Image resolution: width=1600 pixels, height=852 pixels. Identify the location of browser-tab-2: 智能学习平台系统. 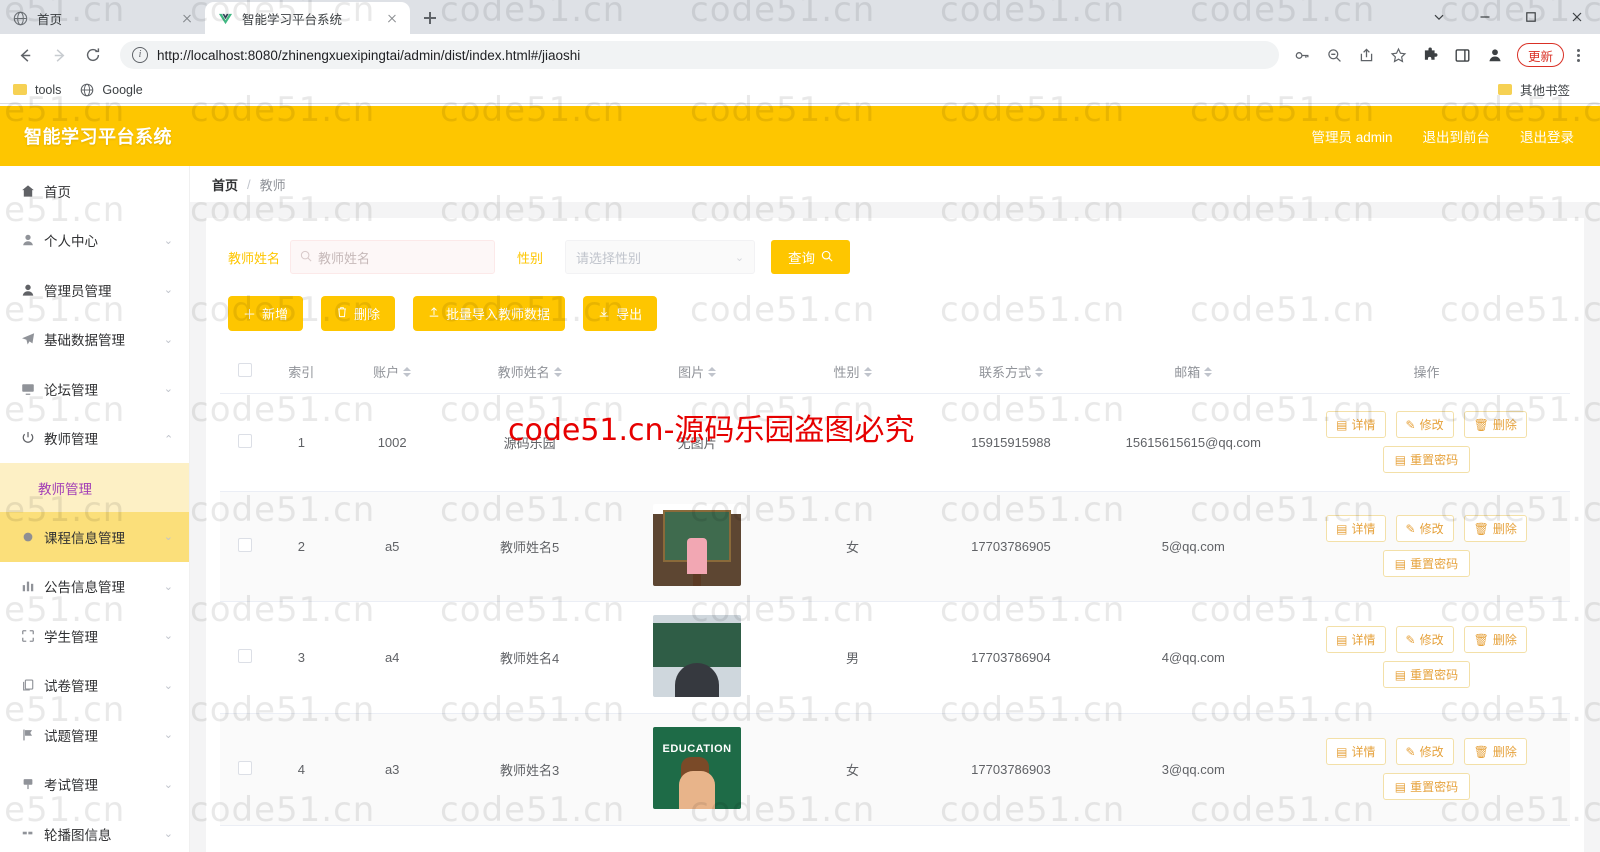
(307, 18).